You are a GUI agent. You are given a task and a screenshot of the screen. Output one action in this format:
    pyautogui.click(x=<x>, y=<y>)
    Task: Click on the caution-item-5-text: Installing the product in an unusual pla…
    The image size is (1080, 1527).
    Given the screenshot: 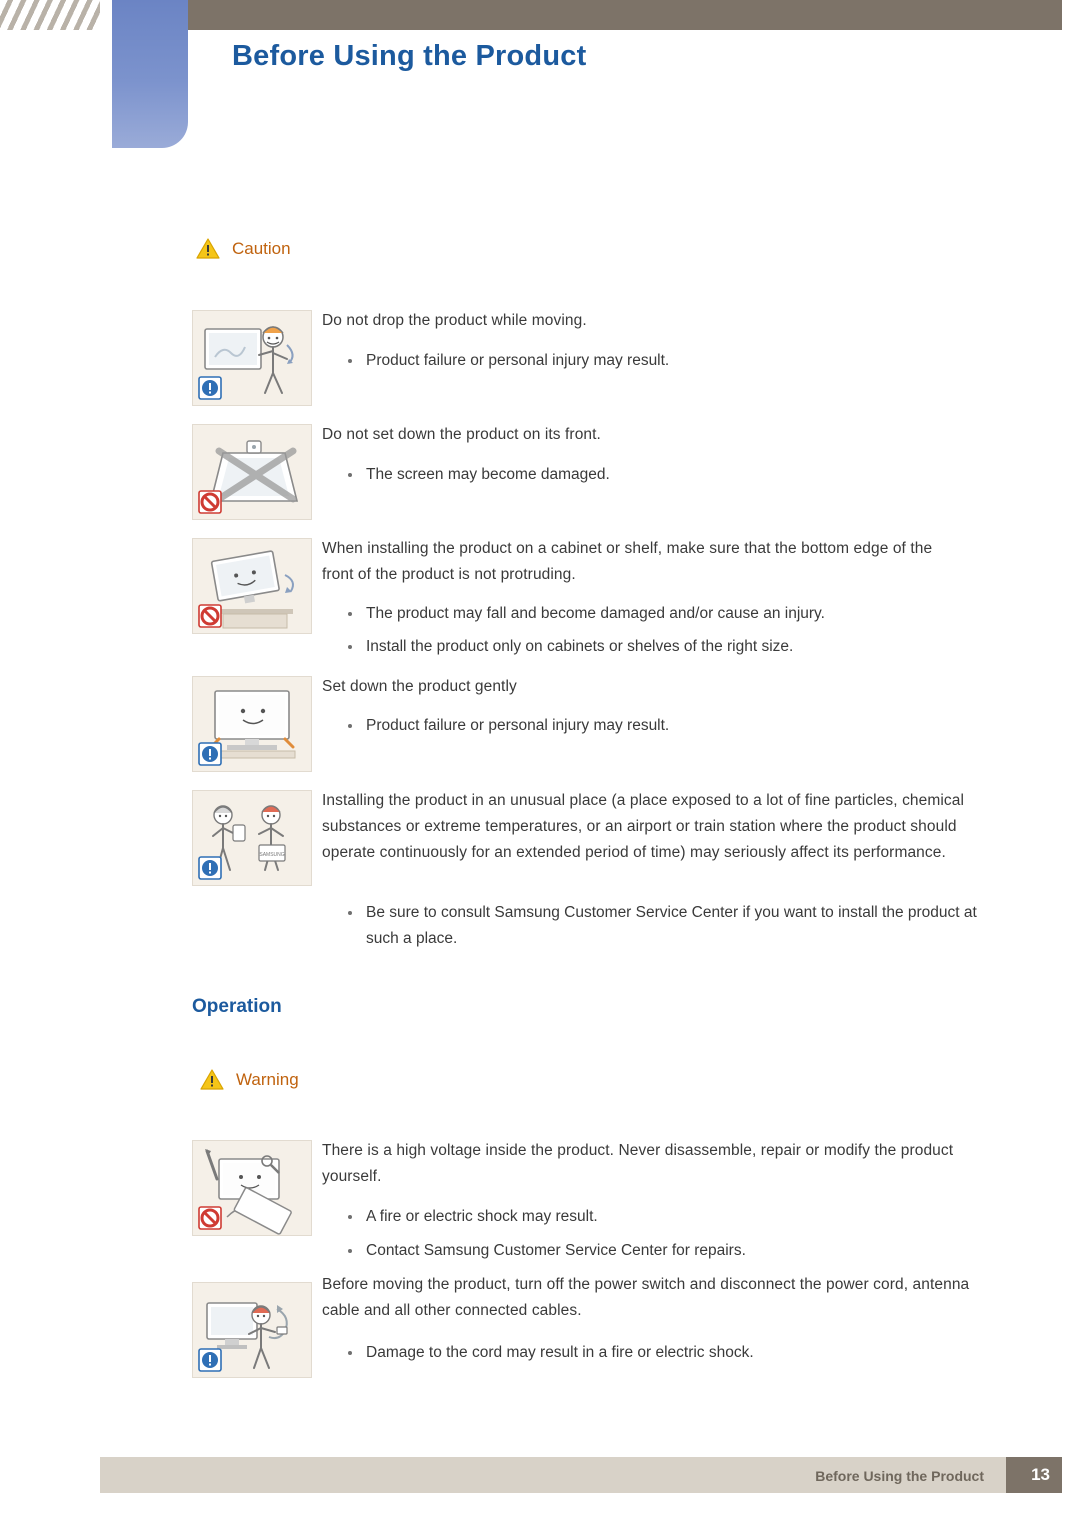 What is the action you would take?
    pyautogui.click(x=643, y=826)
    